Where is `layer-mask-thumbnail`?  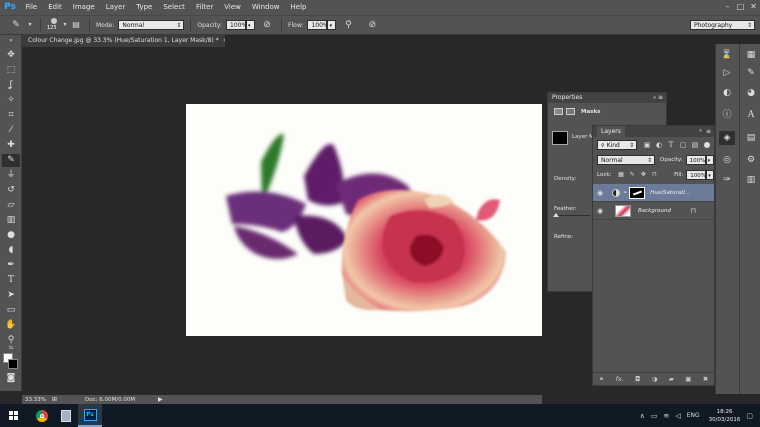
layer-mask-thumbnail is located at coordinates (637, 192).